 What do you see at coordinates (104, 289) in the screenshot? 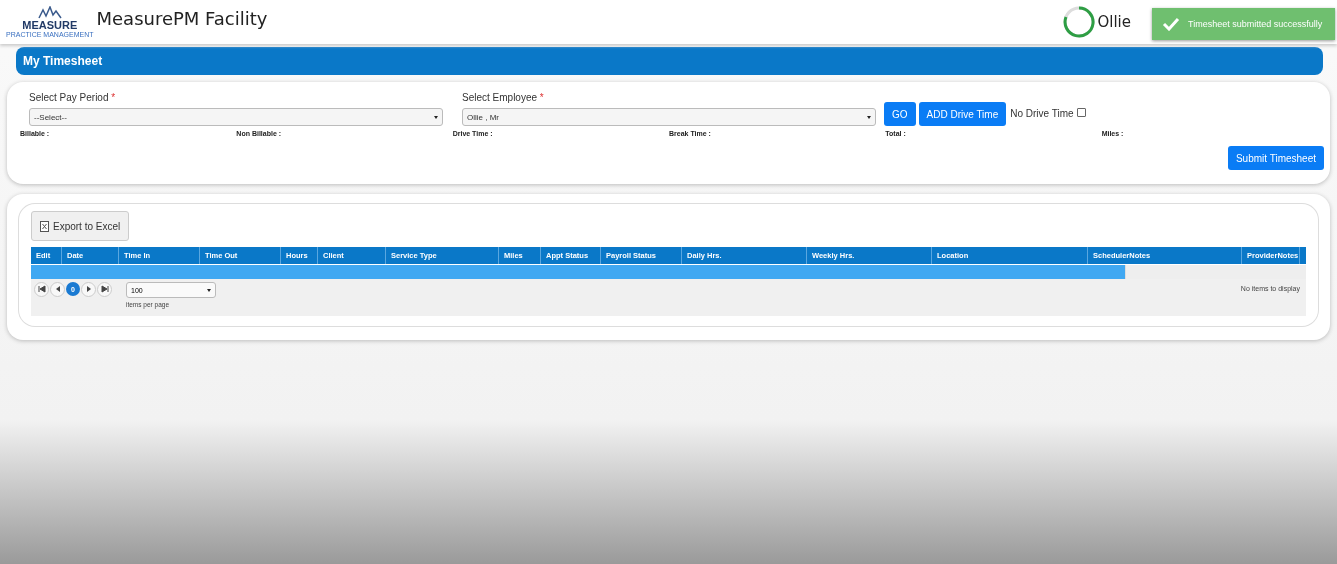
I see `last-page-icon` at bounding box center [104, 289].